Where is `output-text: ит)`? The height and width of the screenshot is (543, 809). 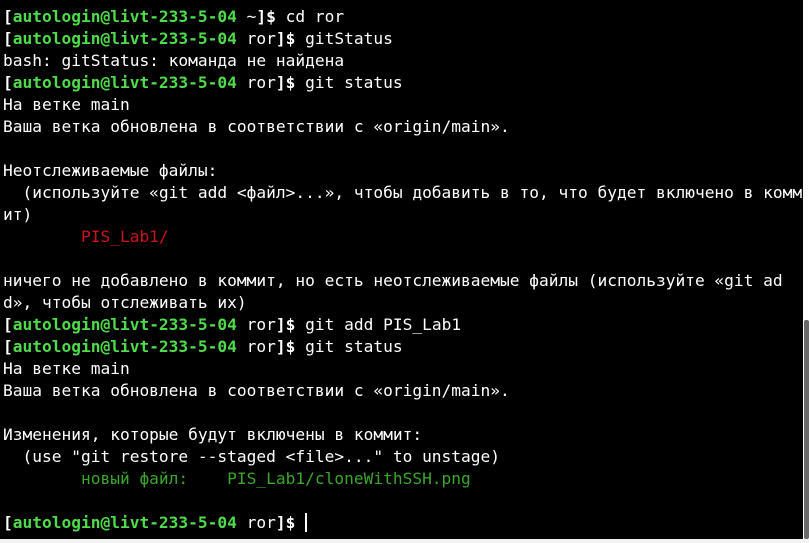 output-text: ит) is located at coordinates (18, 214).